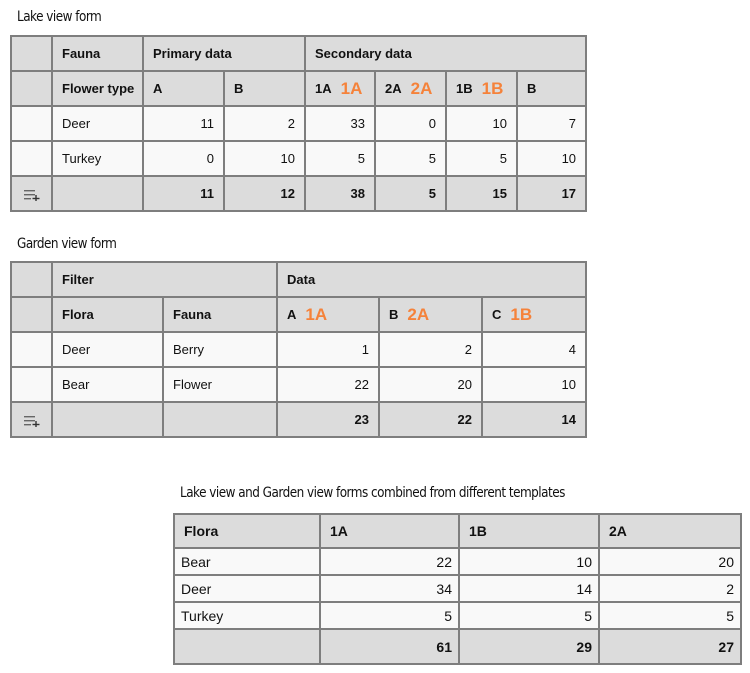 The image size is (750, 673). I want to click on total-value: 17, so click(552, 193).